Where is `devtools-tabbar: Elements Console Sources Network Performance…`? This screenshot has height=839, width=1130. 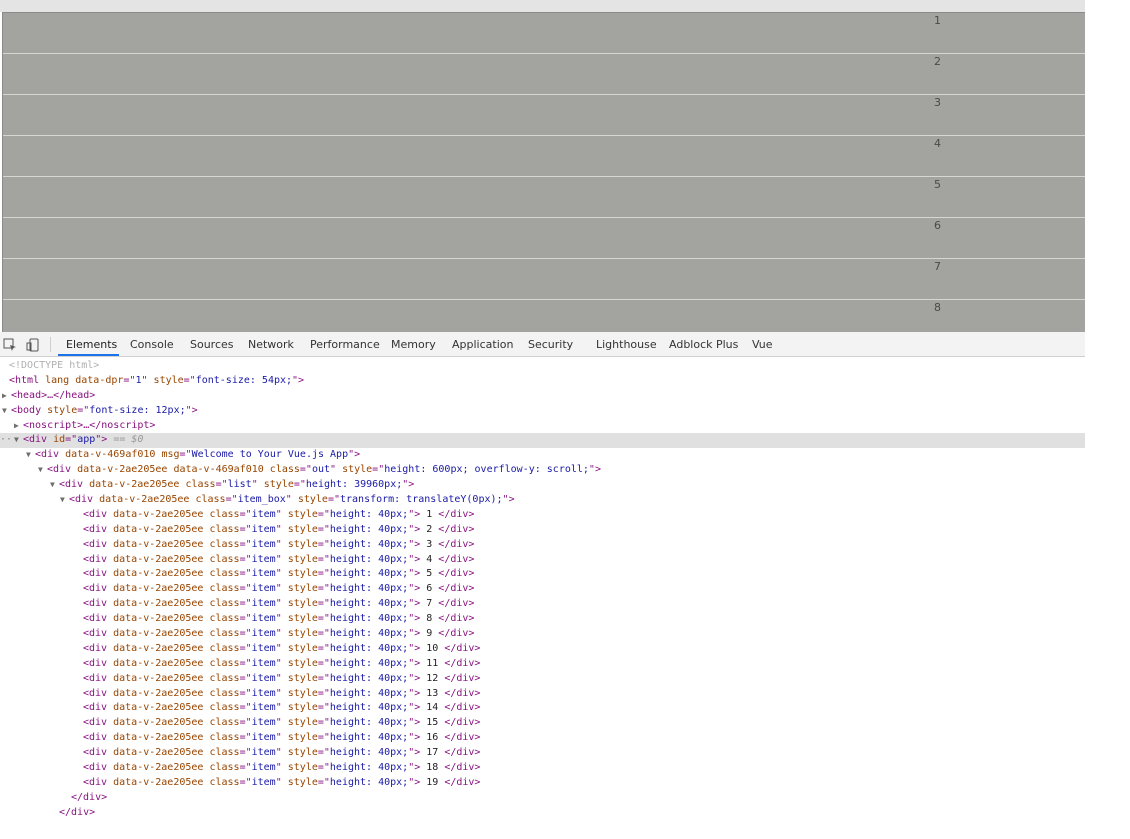 devtools-tabbar: Elements Console Sources Network Performance… is located at coordinates (542, 344).